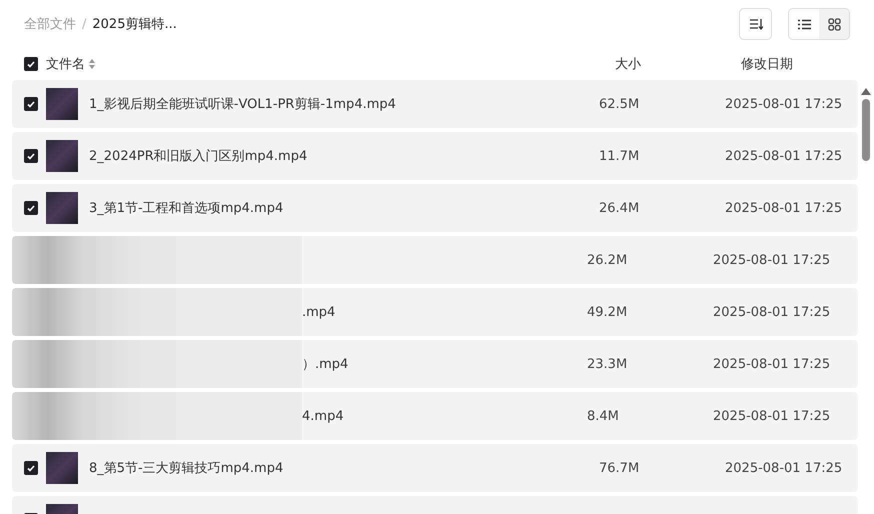 This screenshot has height=514, width=874. What do you see at coordinates (435, 104) in the screenshot?
I see `file-row: 1_影视后期全能班试听课-VOL1-PR剪辑-1mp4.mp4 62.5M 2025-08-01 17:25` at bounding box center [435, 104].